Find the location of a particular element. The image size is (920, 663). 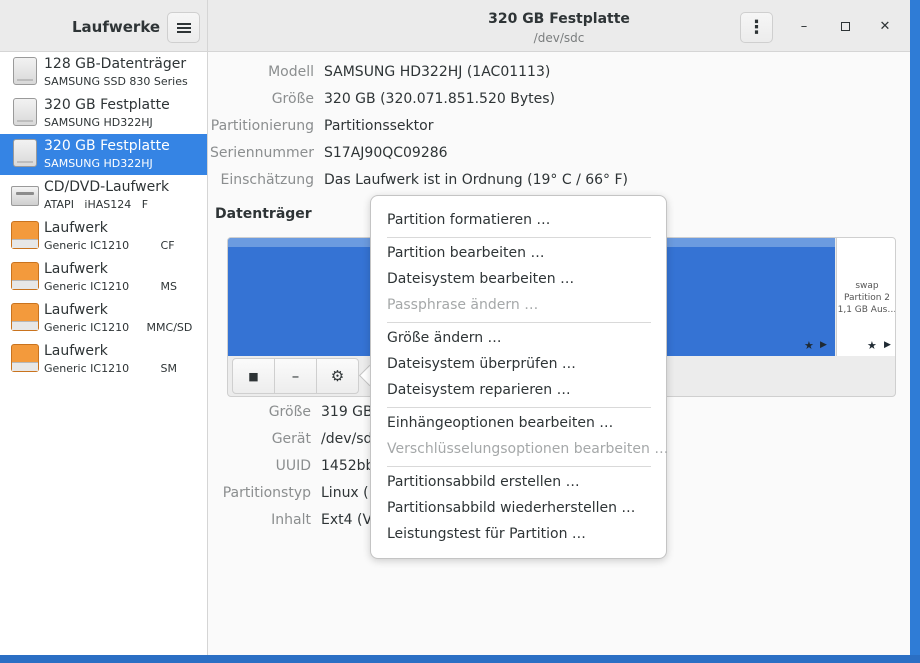

maximize-icon is located at coordinates (845, 26).